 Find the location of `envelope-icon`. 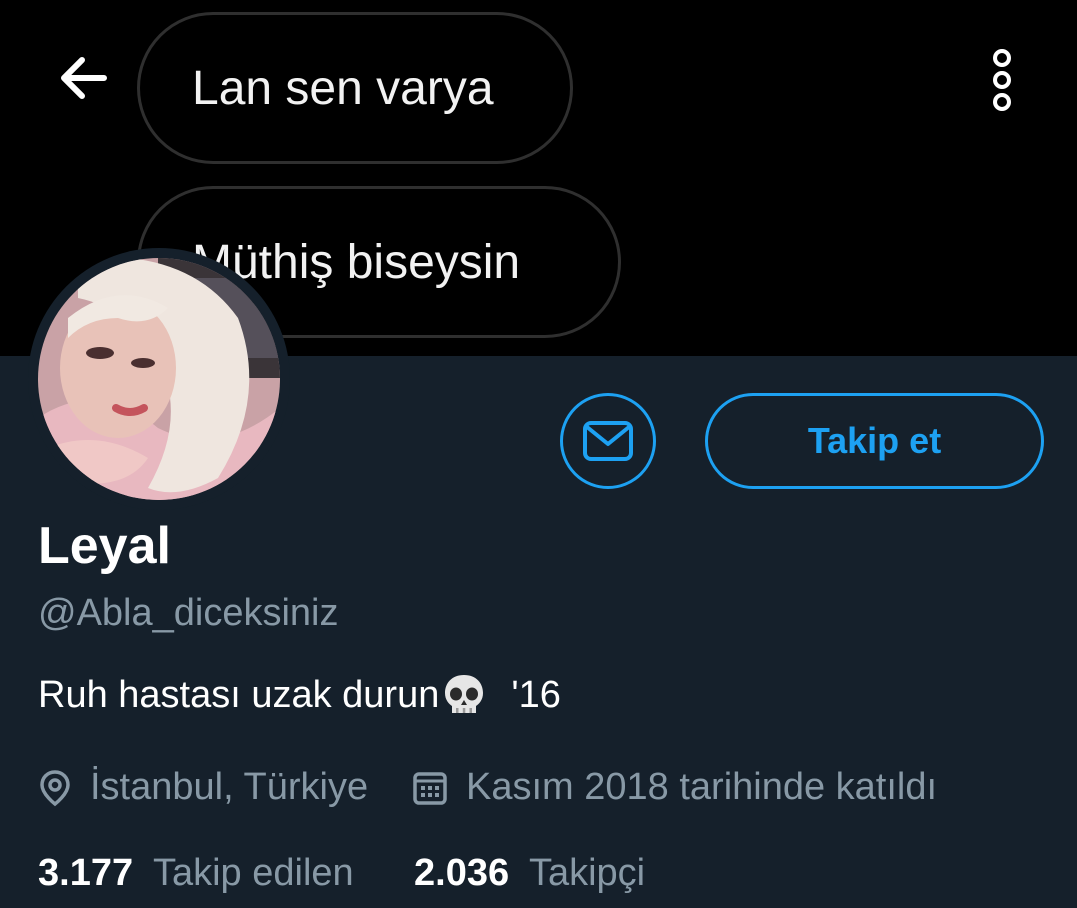

envelope-icon is located at coordinates (608, 441).